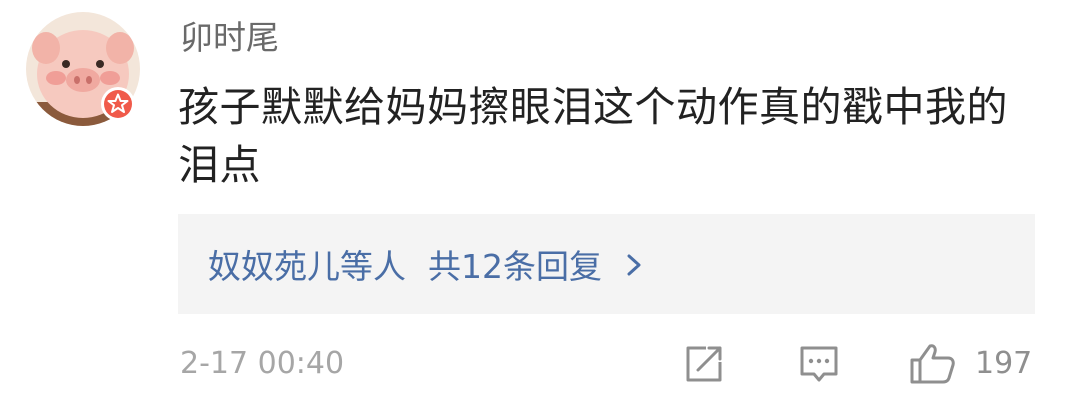 The width and height of the screenshot is (1069, 409). Describe the element at coordinates (704, 364) in the screenshot. I see `share-icon` at that location.